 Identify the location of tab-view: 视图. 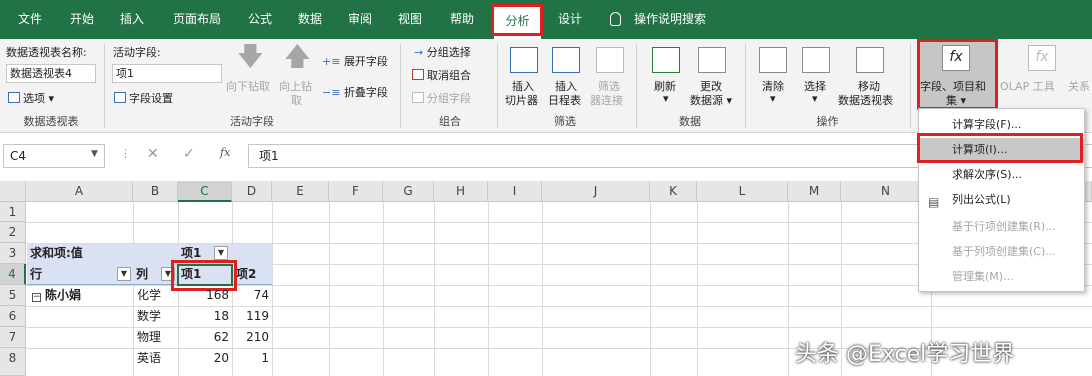
(410, 19).